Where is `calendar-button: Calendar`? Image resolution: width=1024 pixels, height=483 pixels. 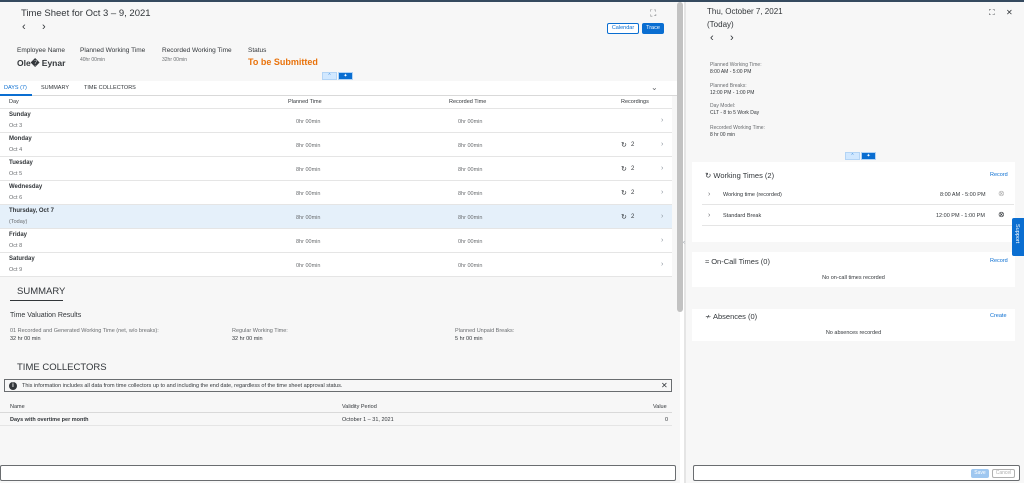 calendar-button: Calendar is located at coordinates (623, 28).